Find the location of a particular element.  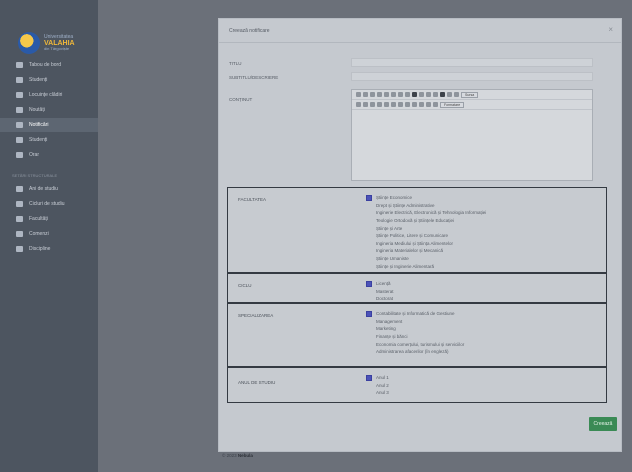

option-item: Licență is located at coordinates (380, 284).